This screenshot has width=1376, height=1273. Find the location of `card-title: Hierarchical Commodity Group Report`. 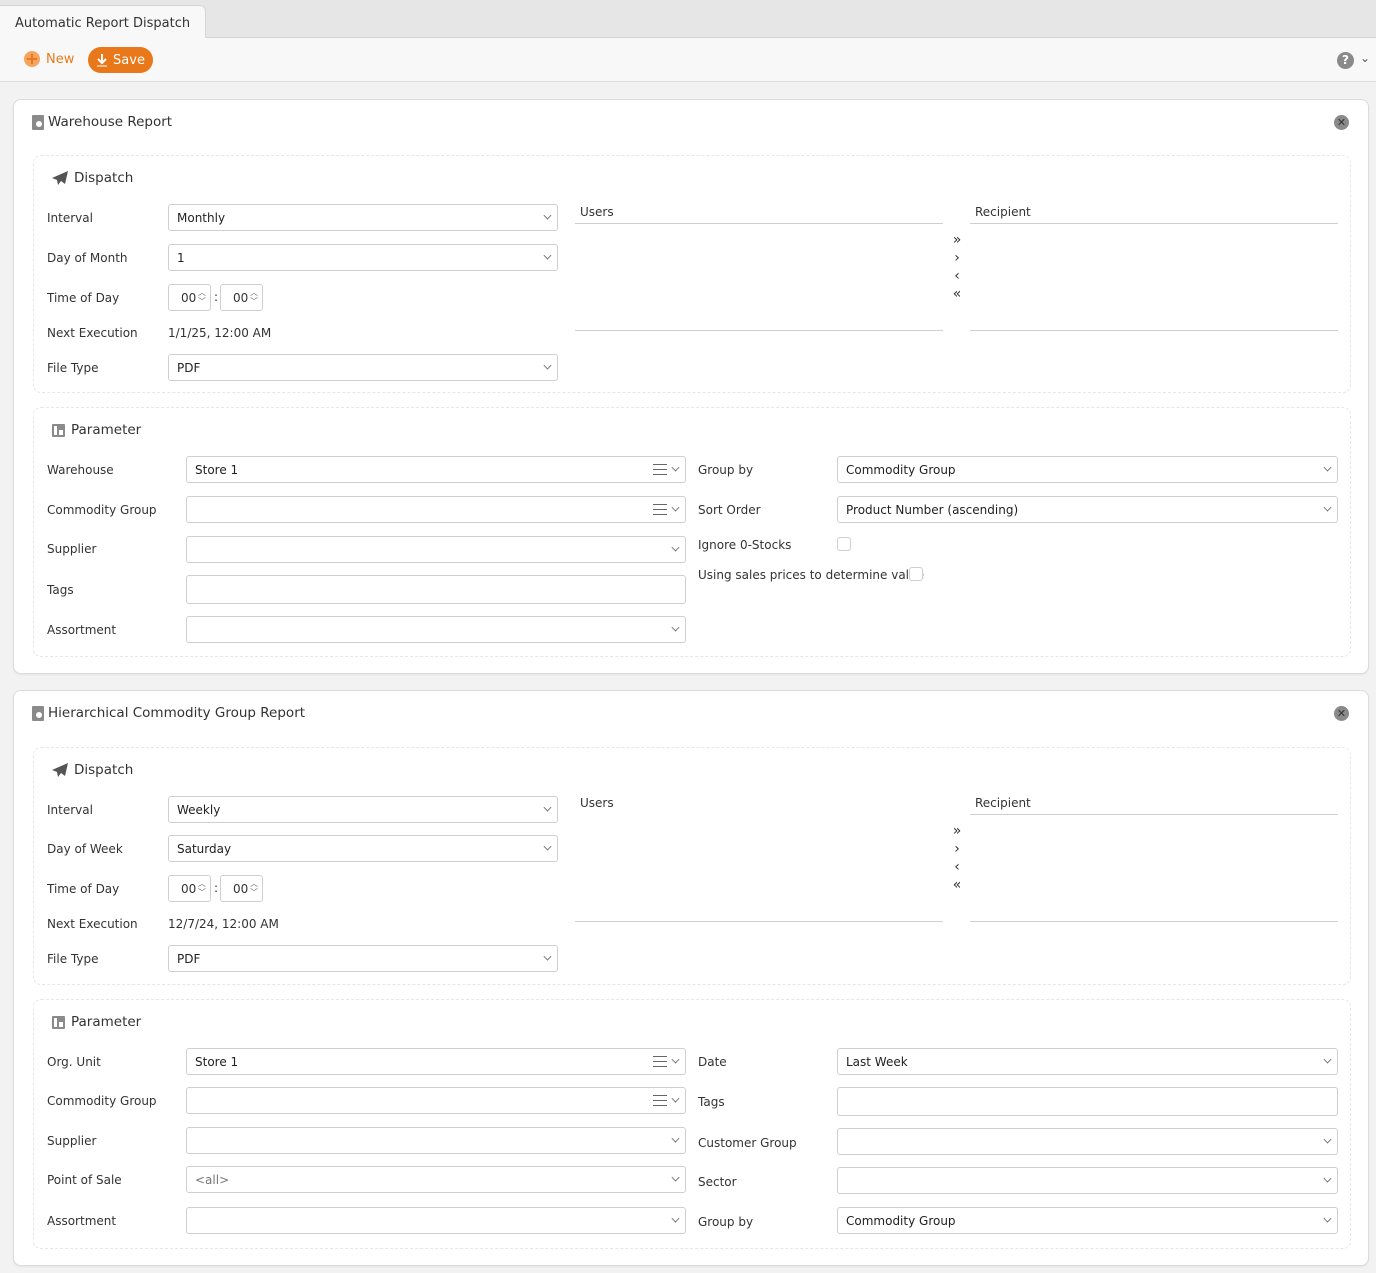

card-title: Hierarchical Commodity Group Report is located at coordinates (168, 713).